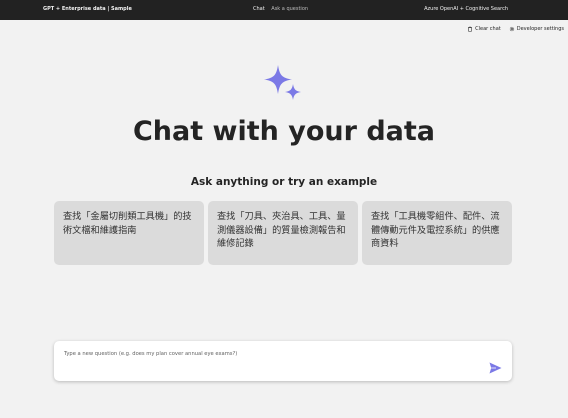  Describe the element at coordinates (283, 233) in the screenshot. I see `example-card: 查找「刀具、夾治具、工具、量測儀器設備」的質量檢測報告和維修記錄` at that location.